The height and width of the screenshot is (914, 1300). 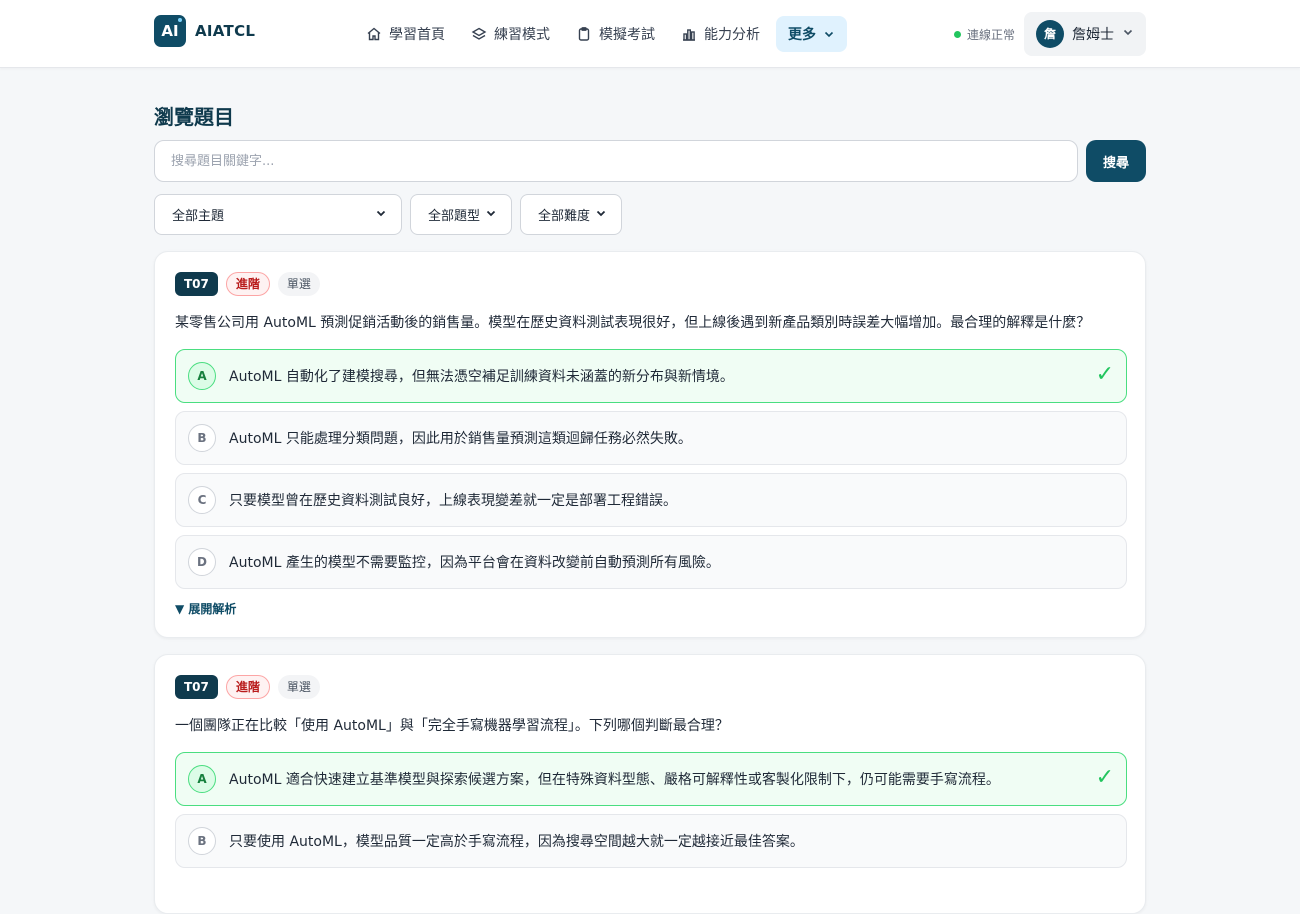 I want to click on option-d: D AutoML 產生的模型不需要監控，因為平台會在資料改變前自動預測所有風險。, so click(x=651, y=562).